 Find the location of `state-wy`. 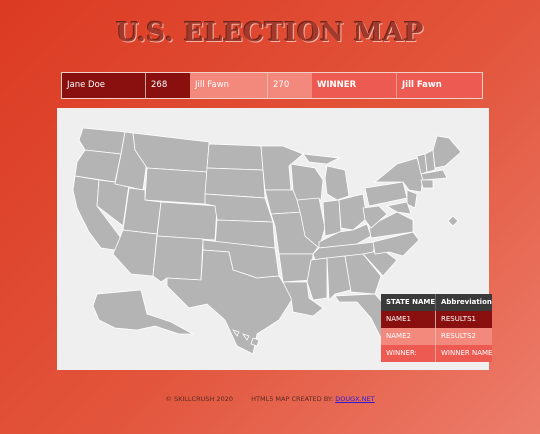

state-wy is located at coordinates (176, 186).